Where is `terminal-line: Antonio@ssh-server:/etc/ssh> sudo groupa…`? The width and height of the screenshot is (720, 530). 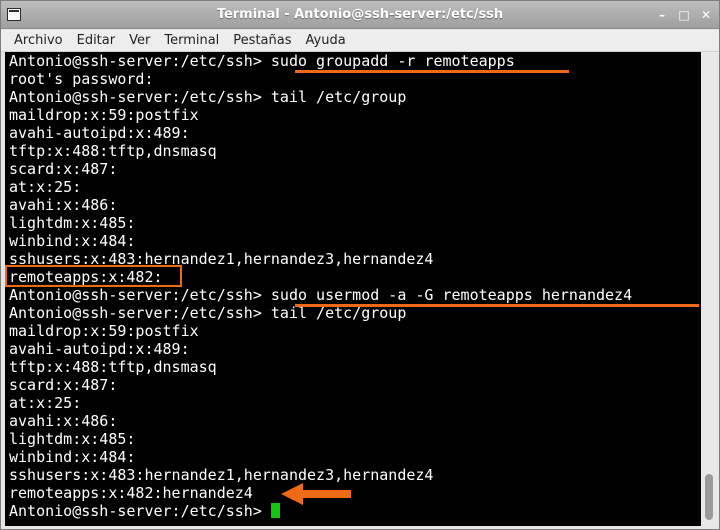 terminal-line: Antonio@ssh-server:/etc/ssh> sudo groupa… is located at coordinates (262, 61).